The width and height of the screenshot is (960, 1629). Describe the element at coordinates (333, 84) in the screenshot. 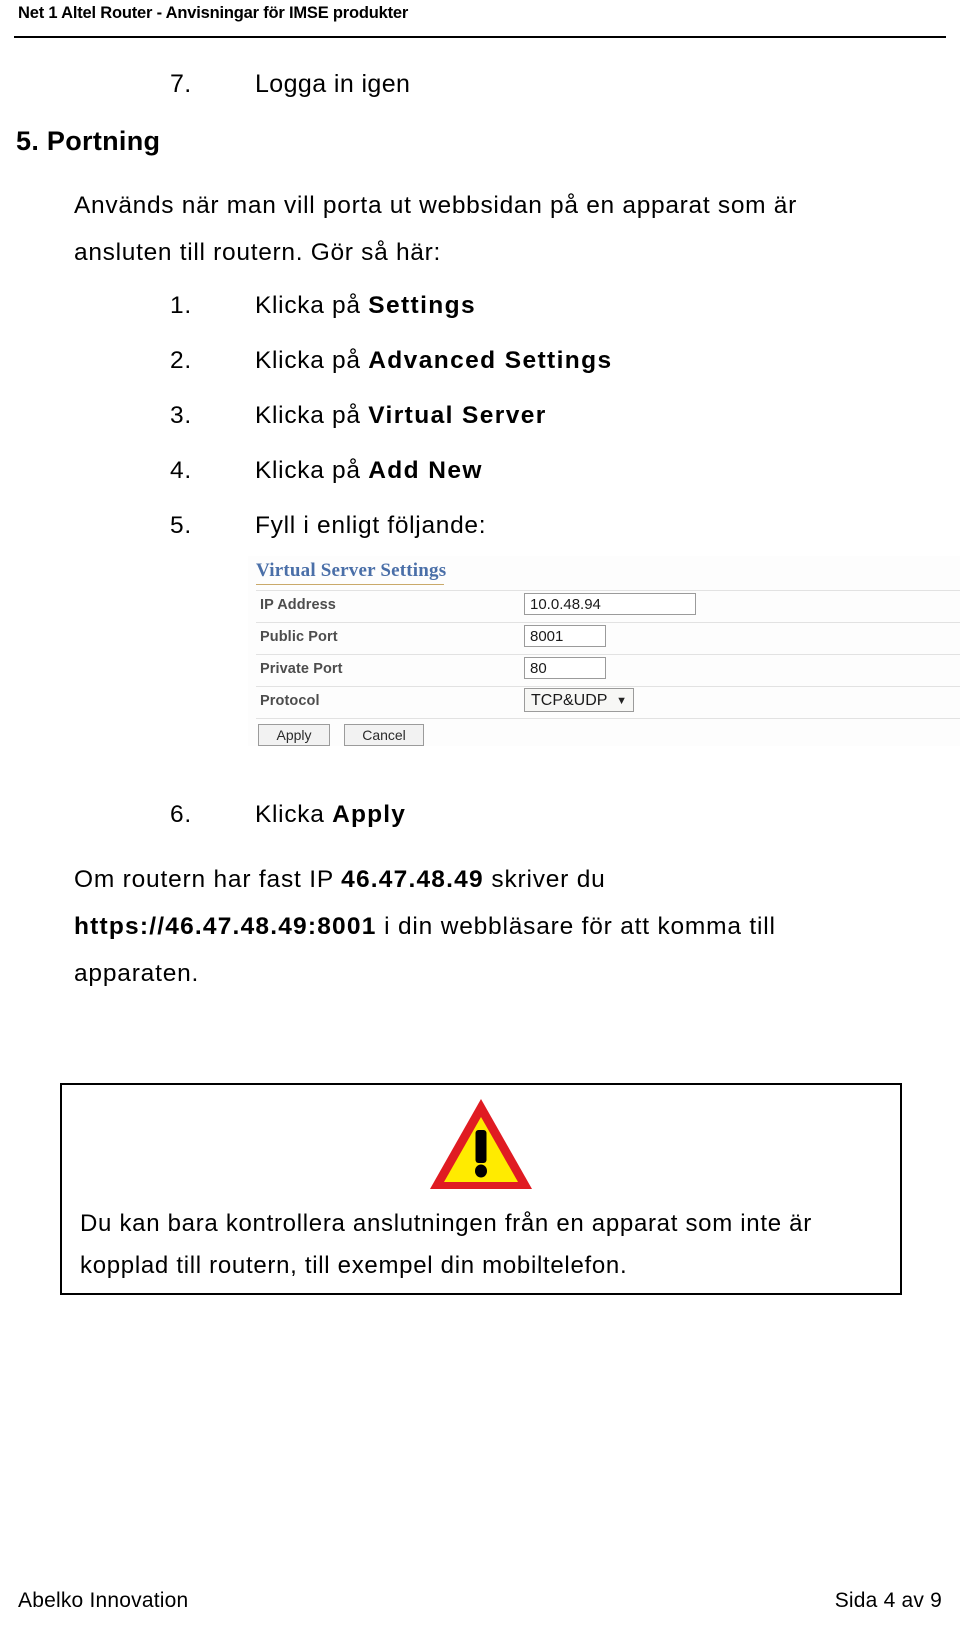

I see `carry-over-step-text: Logga in igen` at that location.